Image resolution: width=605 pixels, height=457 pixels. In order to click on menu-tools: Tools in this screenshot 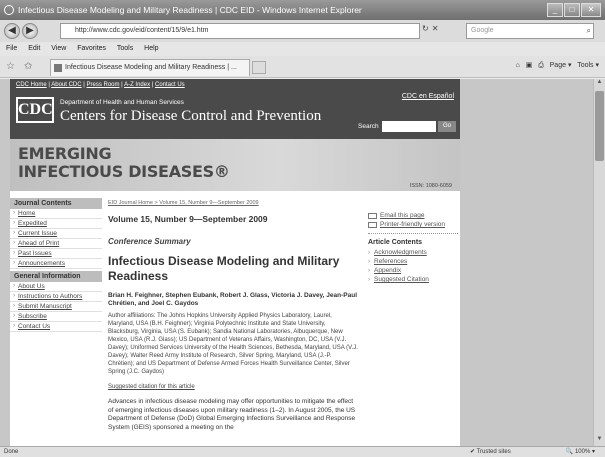, I will do `click(125, 48)`.